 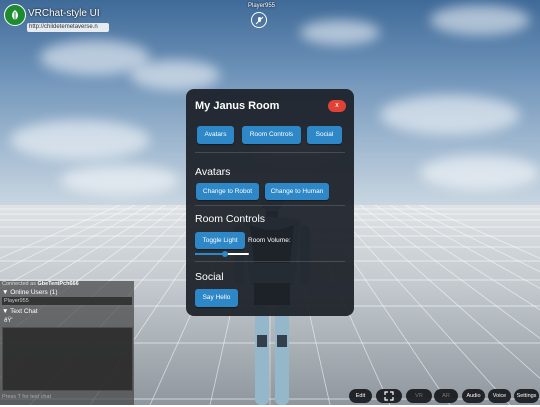 What do you see at coordinates (216, 298) in the screenshot?
I see `say-hello-button: Say Hello` at bounding box center [216, 298].